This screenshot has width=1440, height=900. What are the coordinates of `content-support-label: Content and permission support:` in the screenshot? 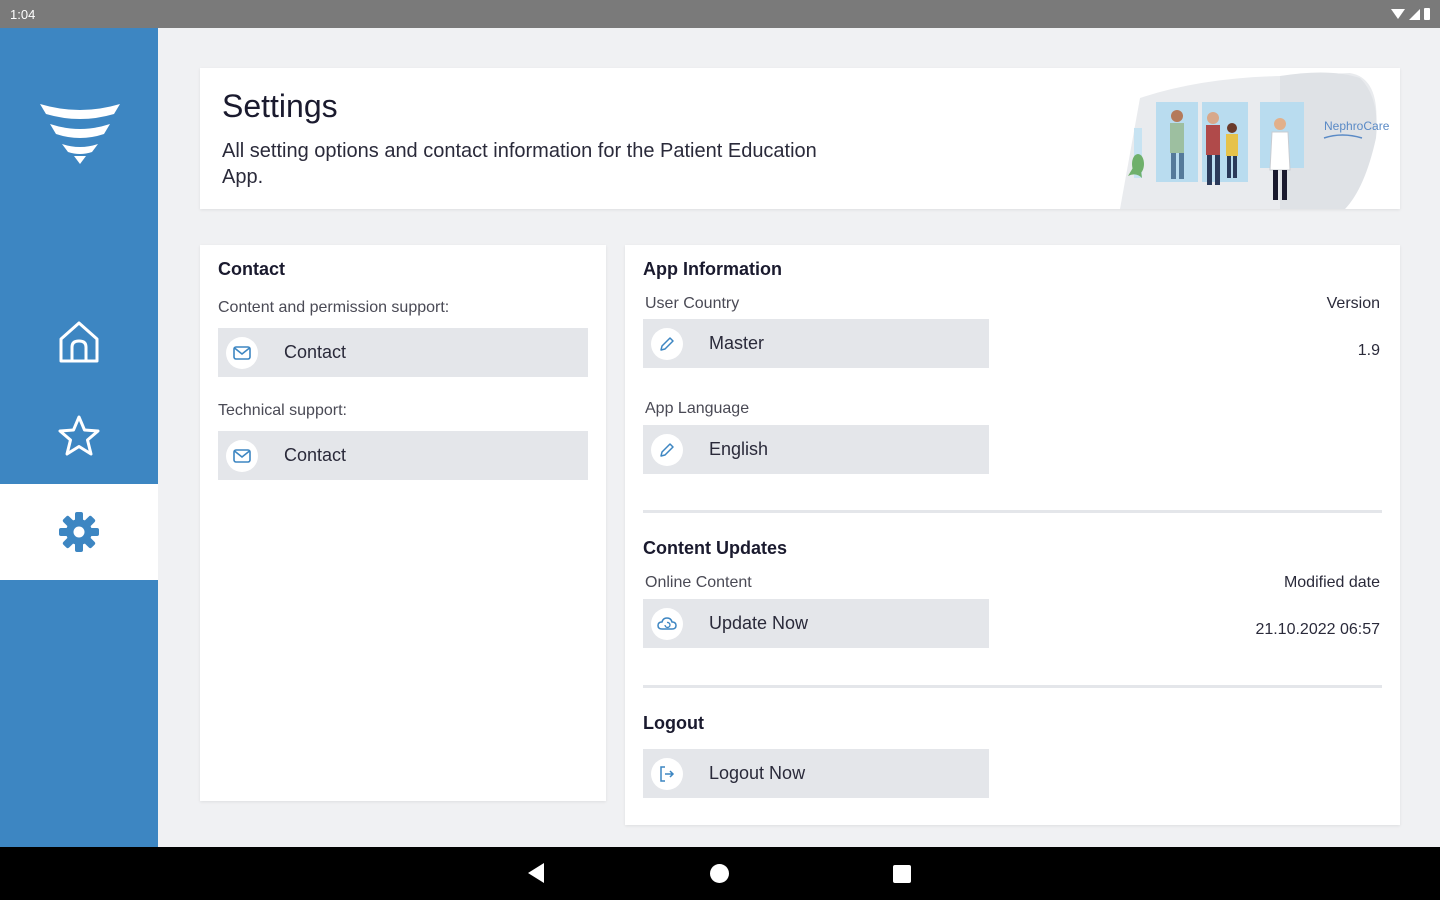 It's located at (334, 307).